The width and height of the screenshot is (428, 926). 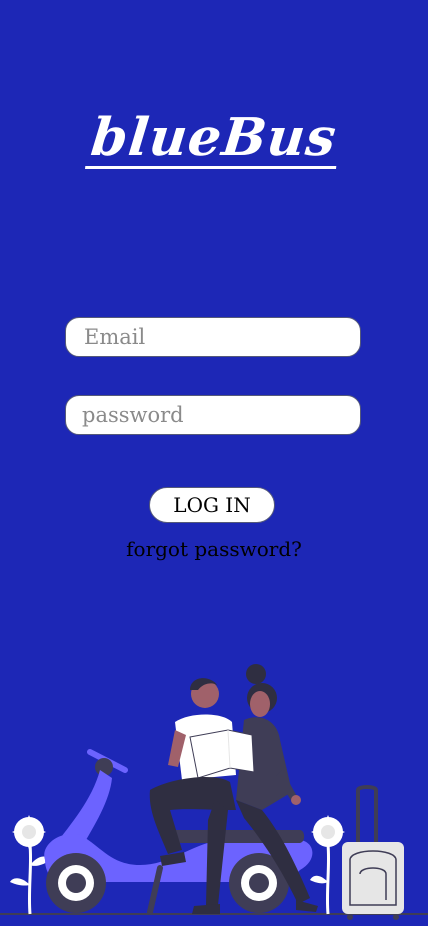 What do you see at coordinates (213, 415) in the screenshot?
I see `password-field` at bounding box center [213, 415].